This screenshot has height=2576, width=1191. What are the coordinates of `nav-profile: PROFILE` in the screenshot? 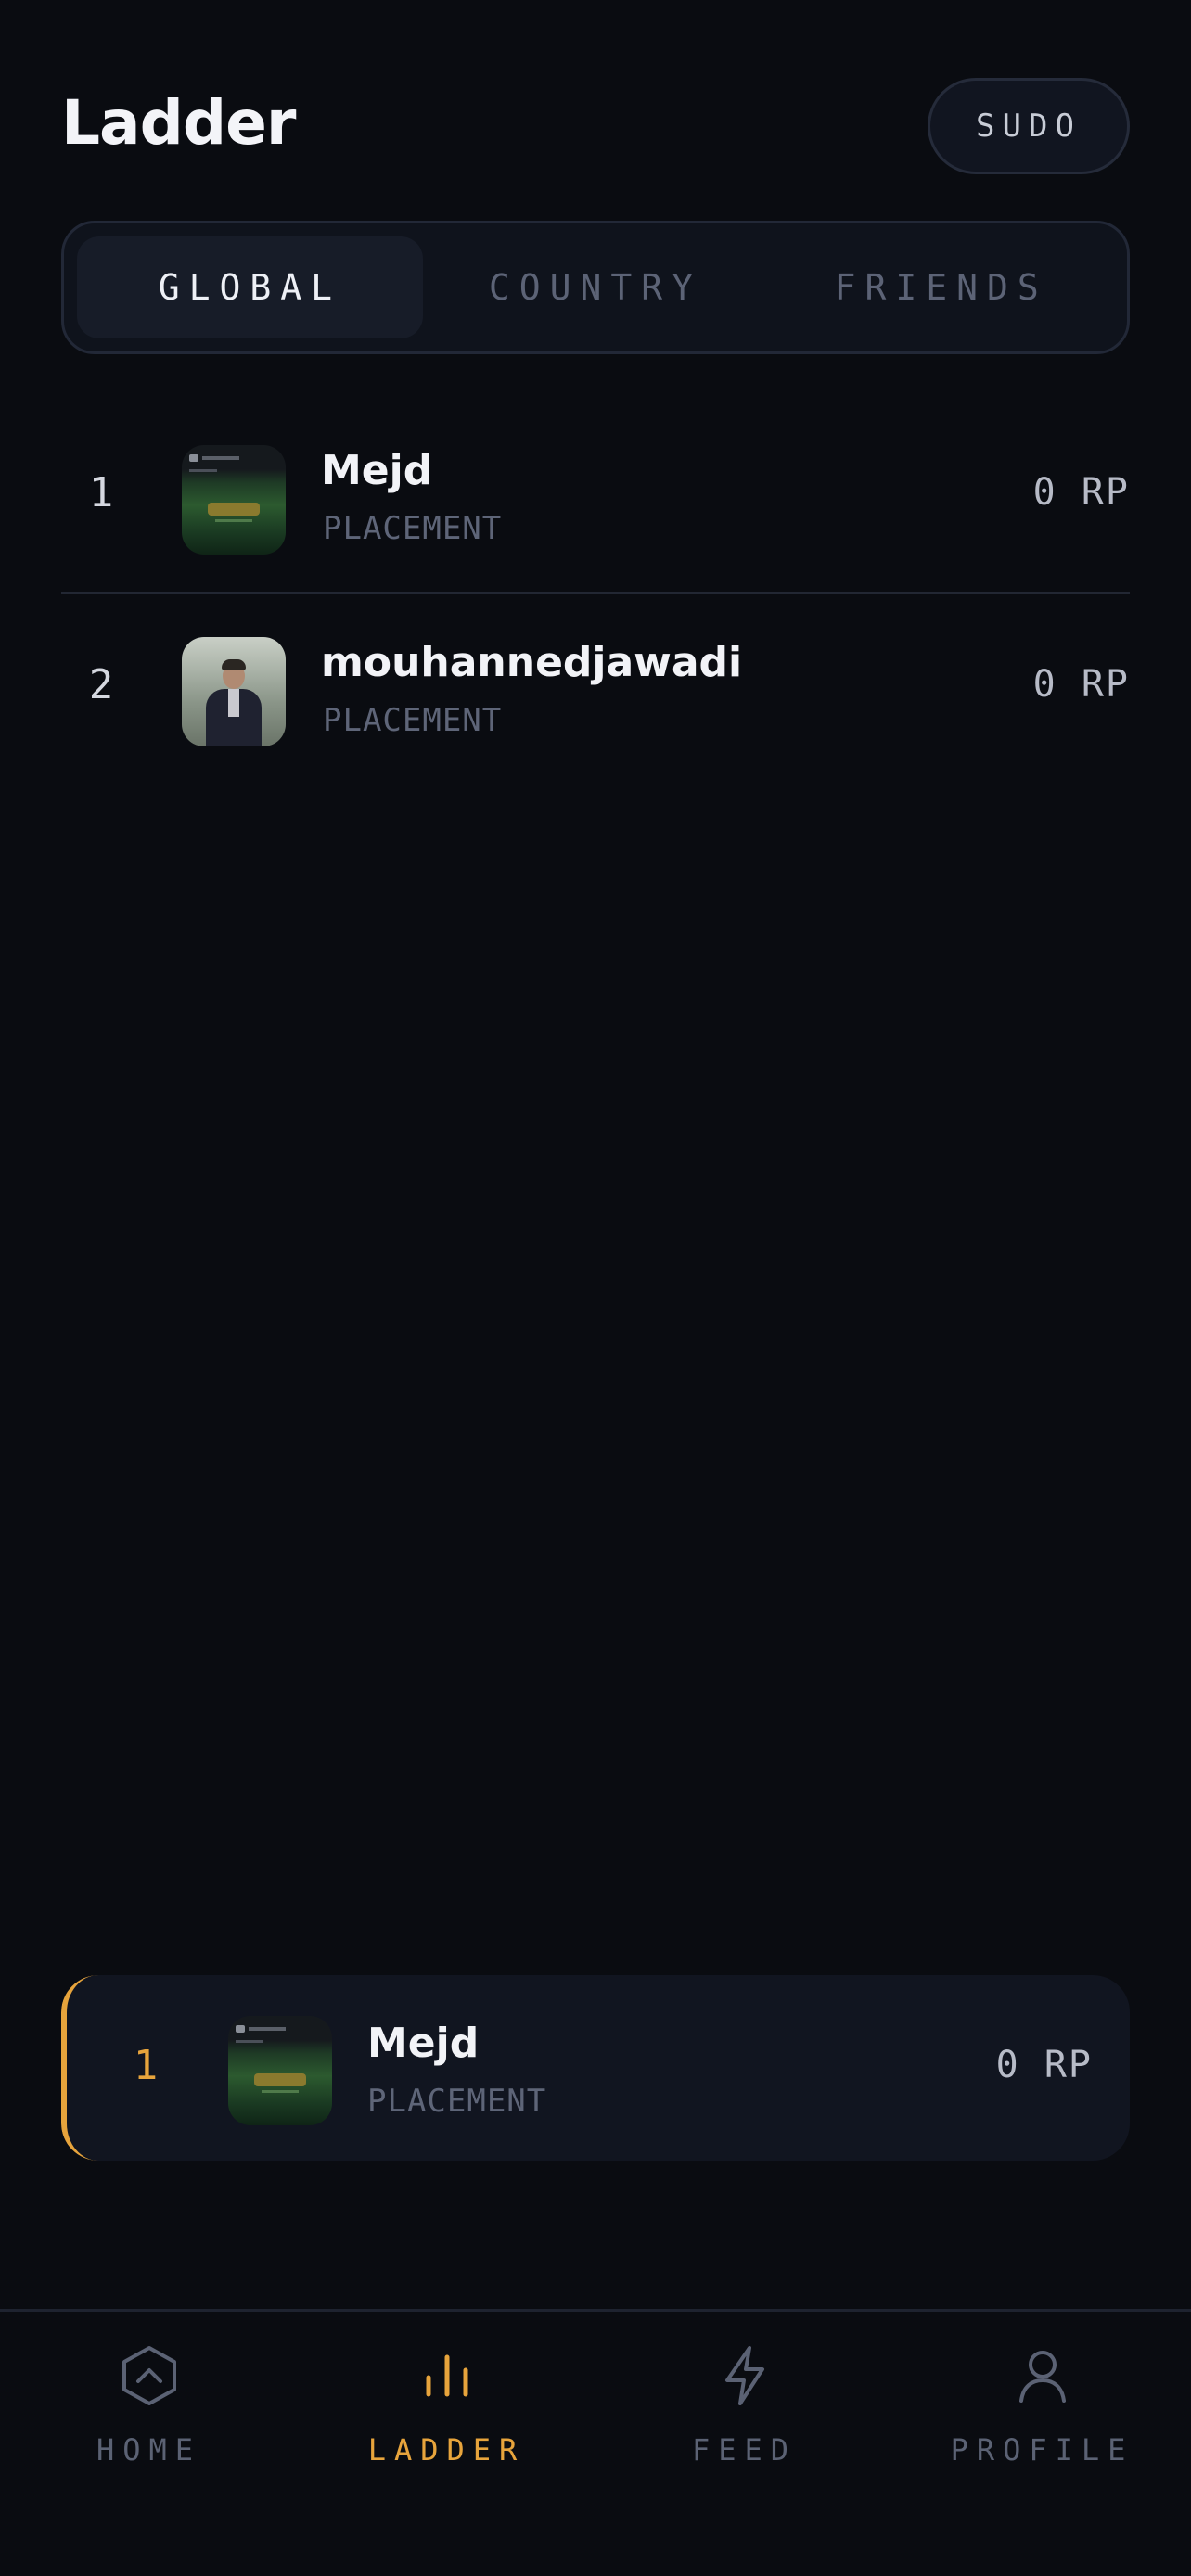 It's located at (1042, 2444).